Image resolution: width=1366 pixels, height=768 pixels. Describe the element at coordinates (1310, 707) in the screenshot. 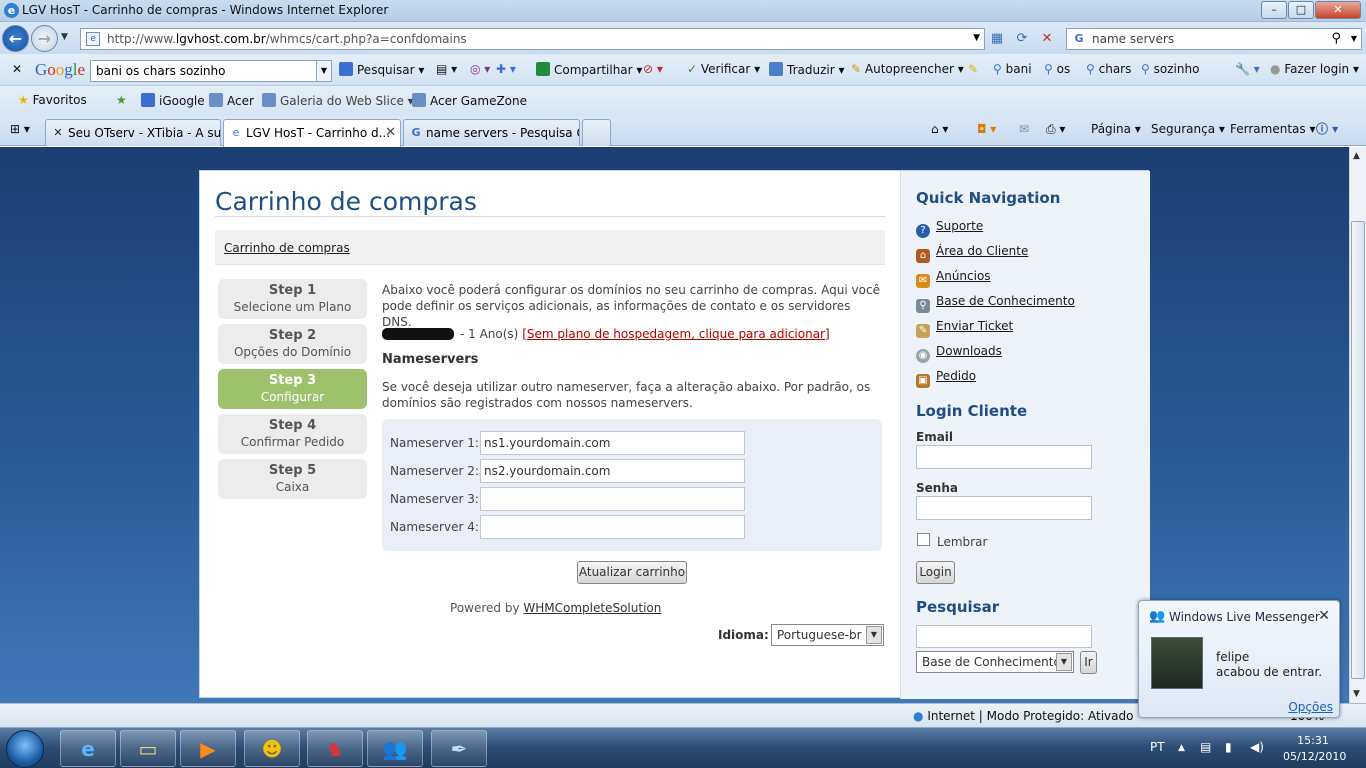

I see `options-link: Opções` at that location.